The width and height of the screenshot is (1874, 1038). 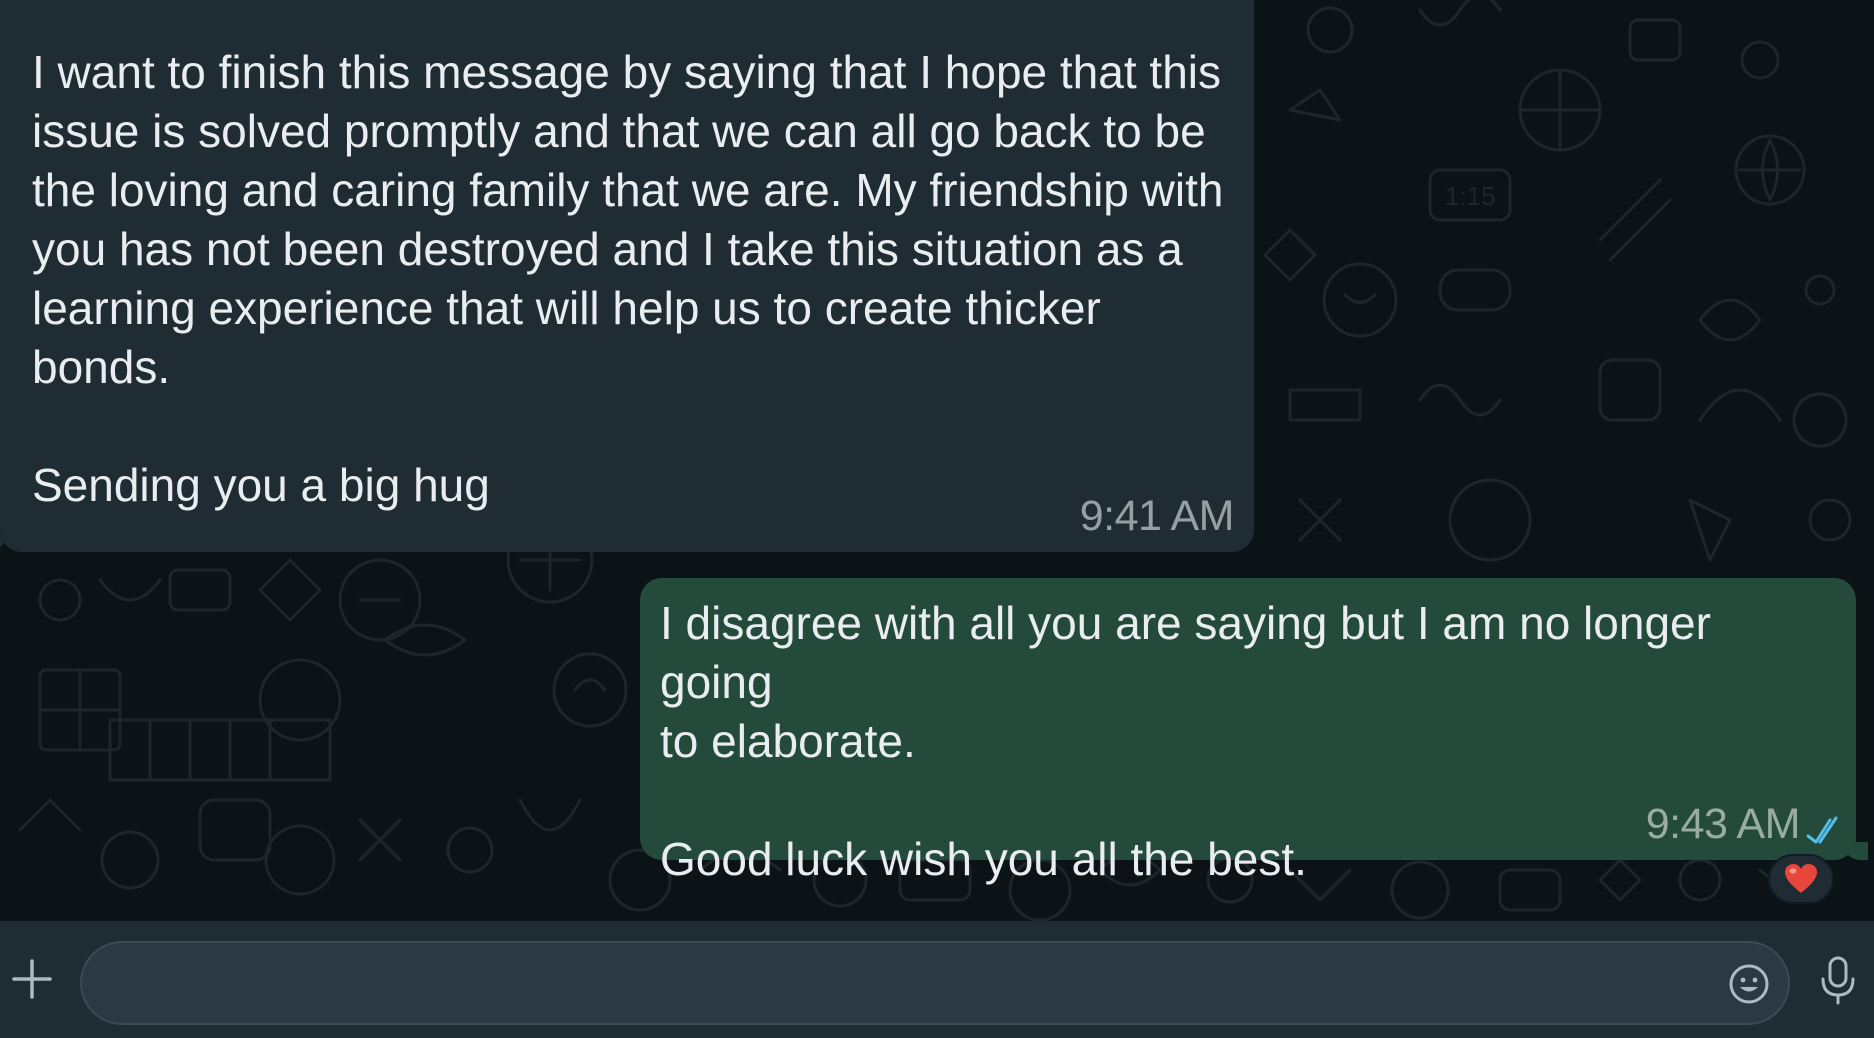 I want to click on reaction-badge, so click(x=1801, y=879).